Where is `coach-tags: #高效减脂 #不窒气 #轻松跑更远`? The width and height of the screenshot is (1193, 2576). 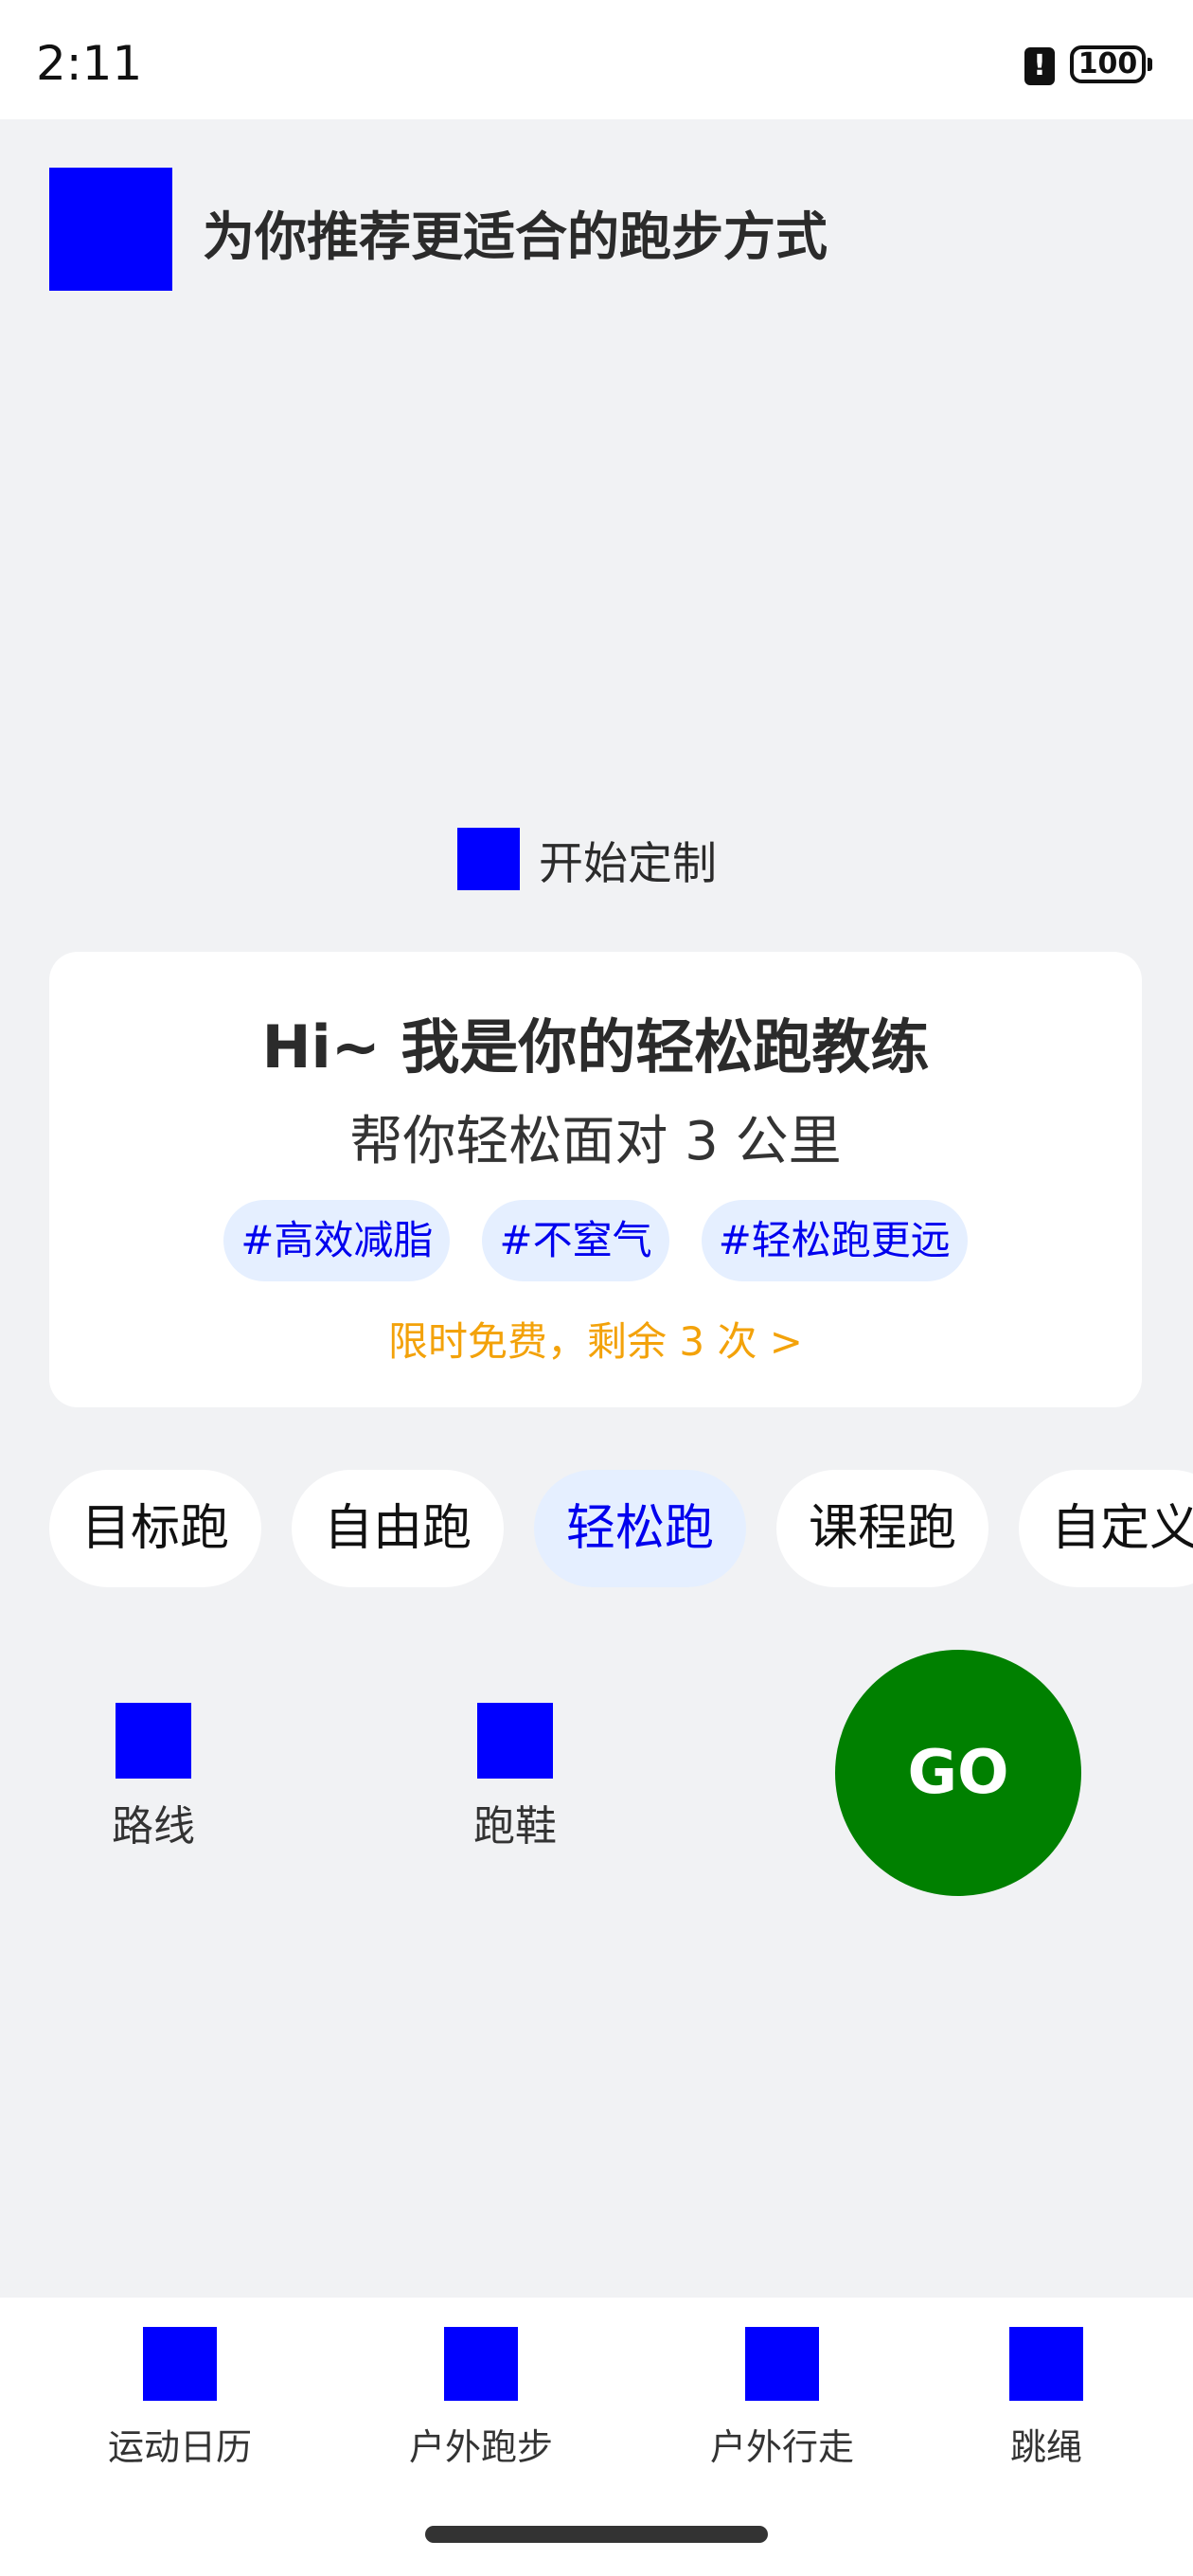
coach-tags: #高效减脂 #不窒气 #轻松跑更远 is located at coordinates (595, 1240).